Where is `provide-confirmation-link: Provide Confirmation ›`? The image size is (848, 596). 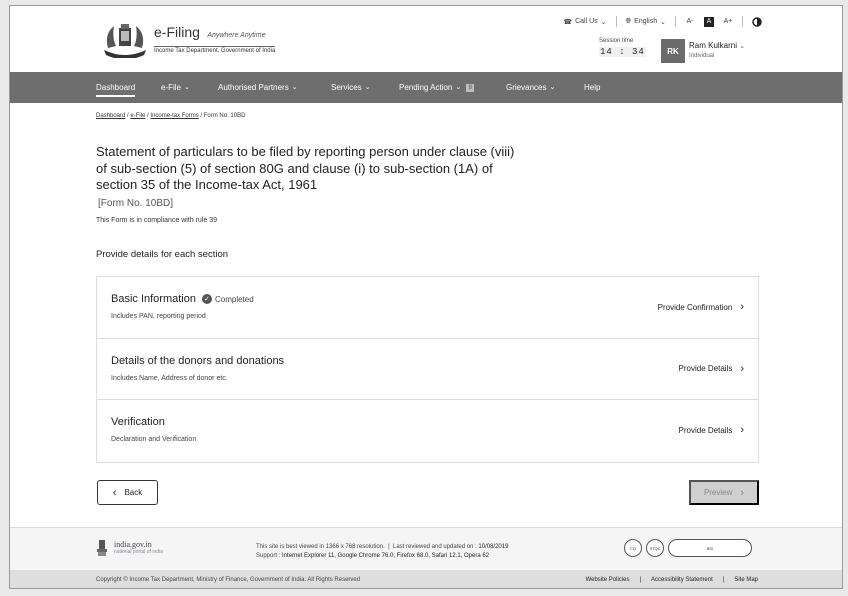
provide-confirmation-link: Provide Confirmation › is located at coordinates (701, 307).